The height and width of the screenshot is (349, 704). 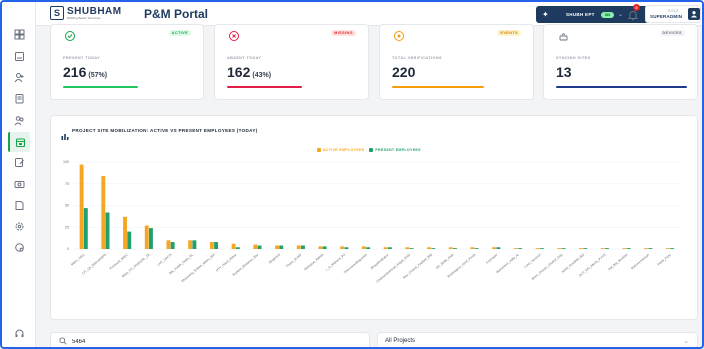 I want to click on y-tick-label: 75, so click(x=67, y=184).